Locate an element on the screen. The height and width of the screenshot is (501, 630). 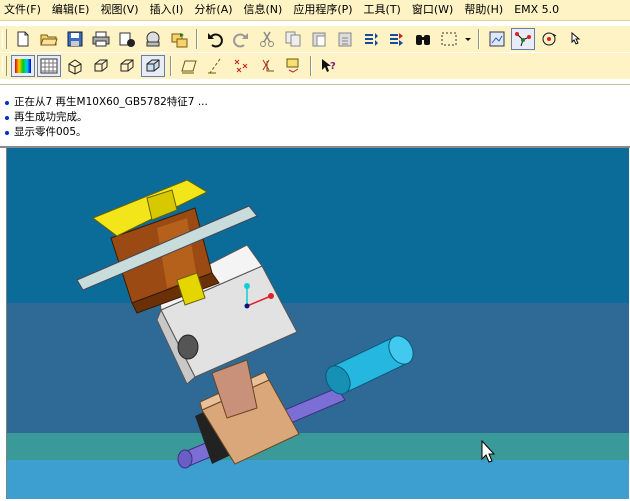
message-line: 再生成功完成。 is located at coordinates (315, 117).